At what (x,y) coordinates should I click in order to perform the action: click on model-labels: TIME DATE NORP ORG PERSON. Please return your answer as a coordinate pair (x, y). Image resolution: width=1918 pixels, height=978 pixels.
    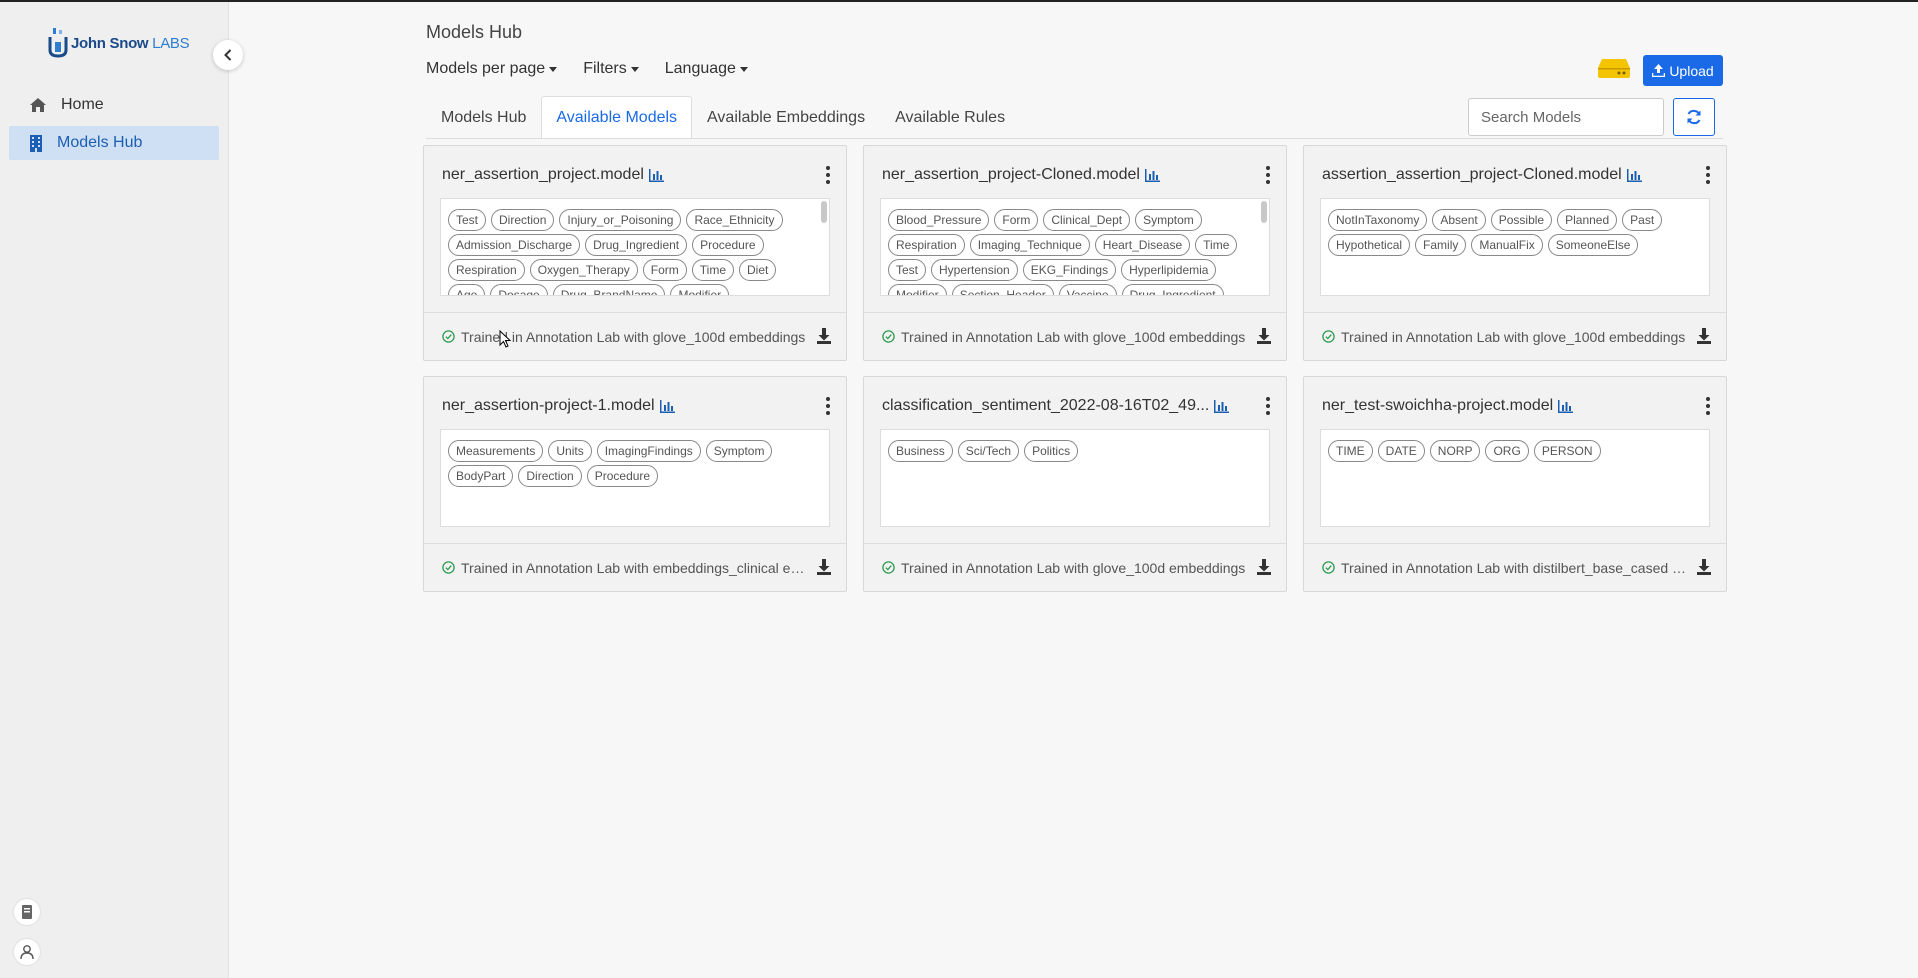
    Looking at the image, I should click on (1515, 451).